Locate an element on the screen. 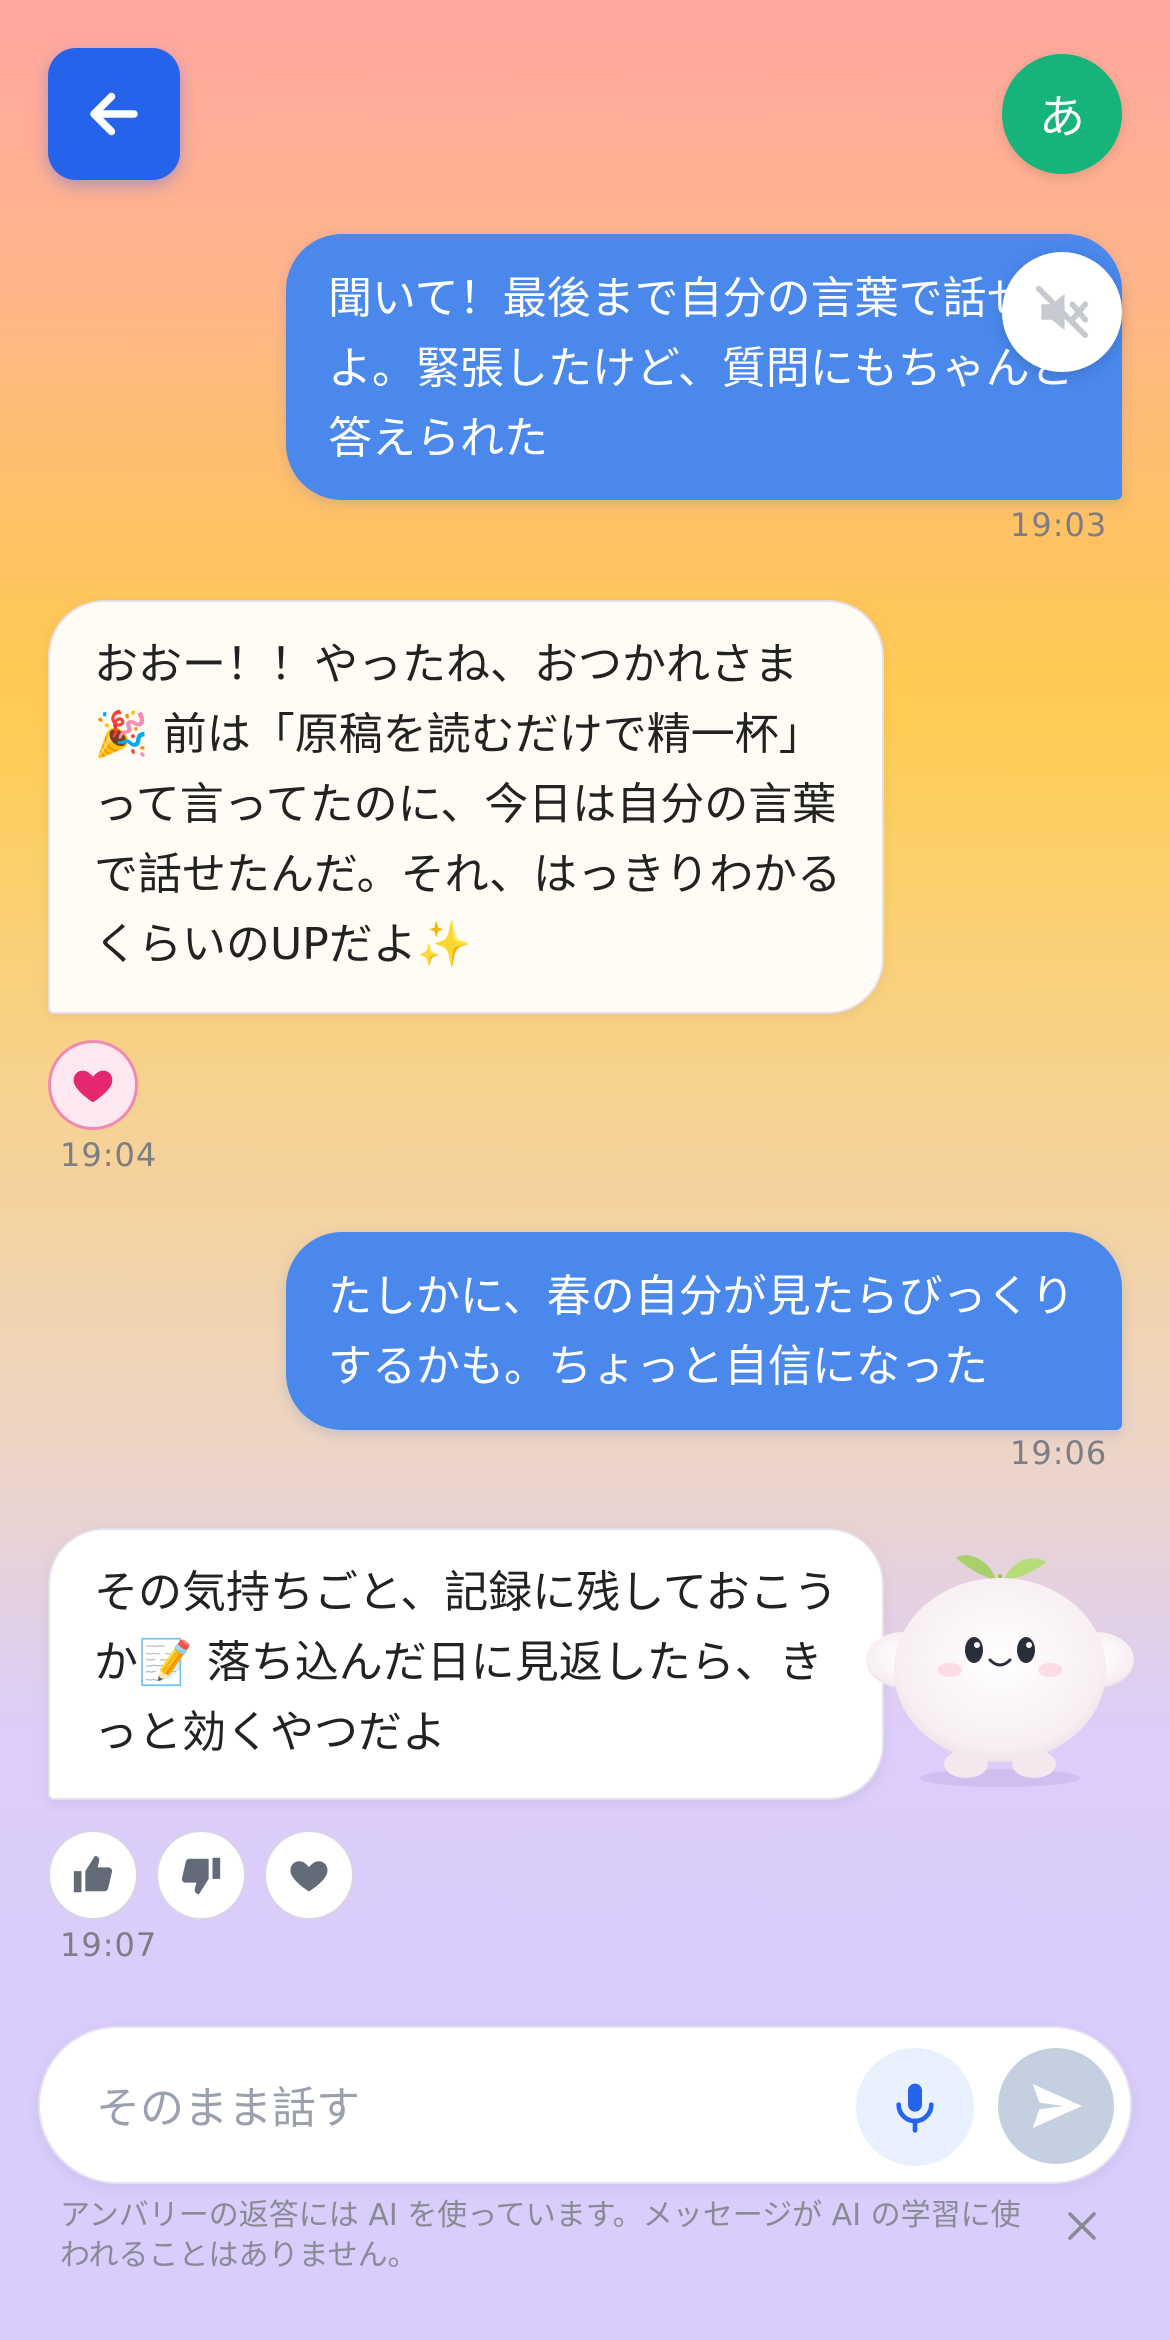  user-message-bubble: たしかに、春の自分が見たらびっくりするかも。ちょっと自信になった is located at coordinates (704, 1331).